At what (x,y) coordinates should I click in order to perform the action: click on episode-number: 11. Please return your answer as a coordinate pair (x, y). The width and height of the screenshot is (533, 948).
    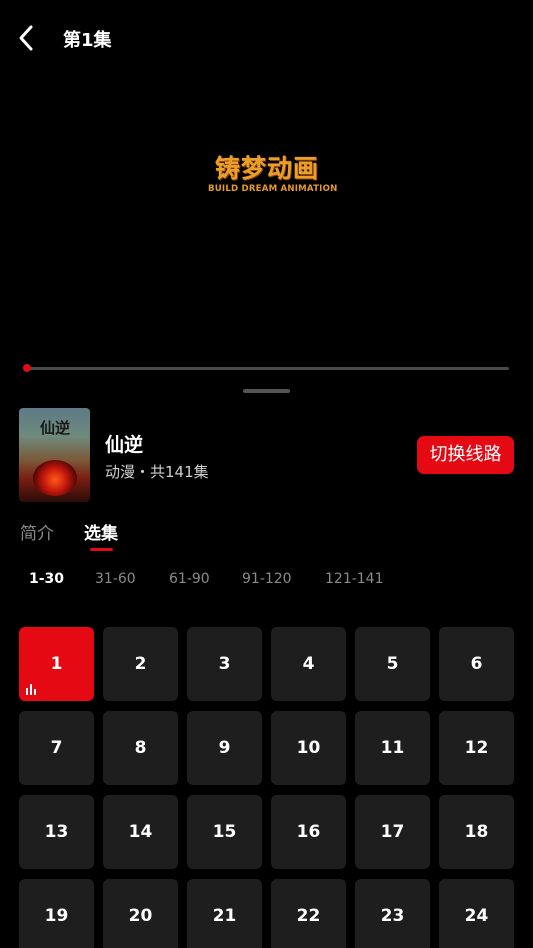
    Looking at the image, I should click on (392, 748).